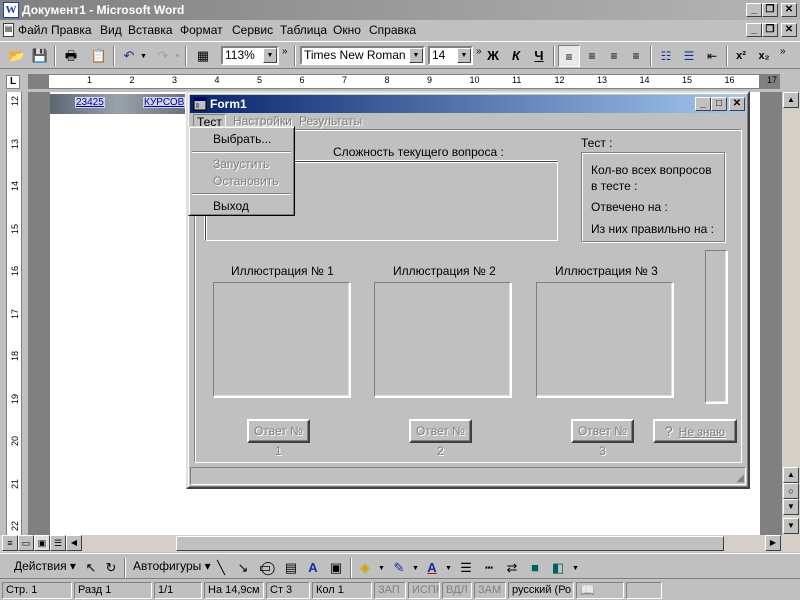 The height and width of the screenshot is (600, 800). I want to click on menu-edit: Правка, so click(71, 30).